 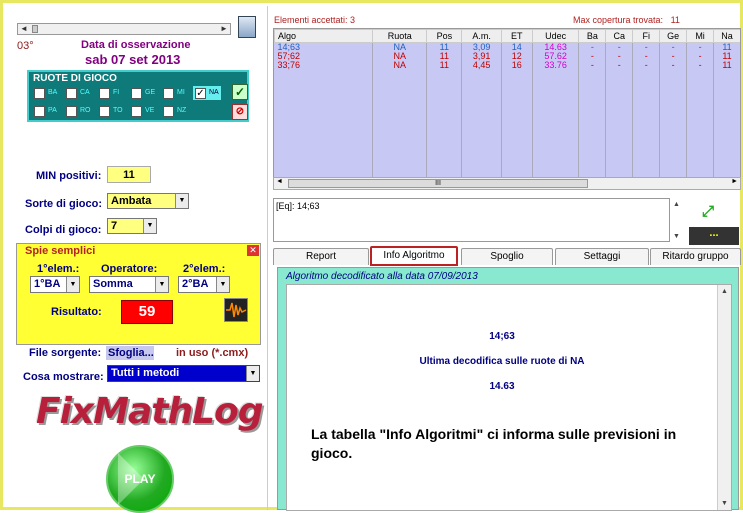 What do you see at coordinates (646, 36) in the screenshot?
I see `column-header: Fi` at bounding box center [646, 36].